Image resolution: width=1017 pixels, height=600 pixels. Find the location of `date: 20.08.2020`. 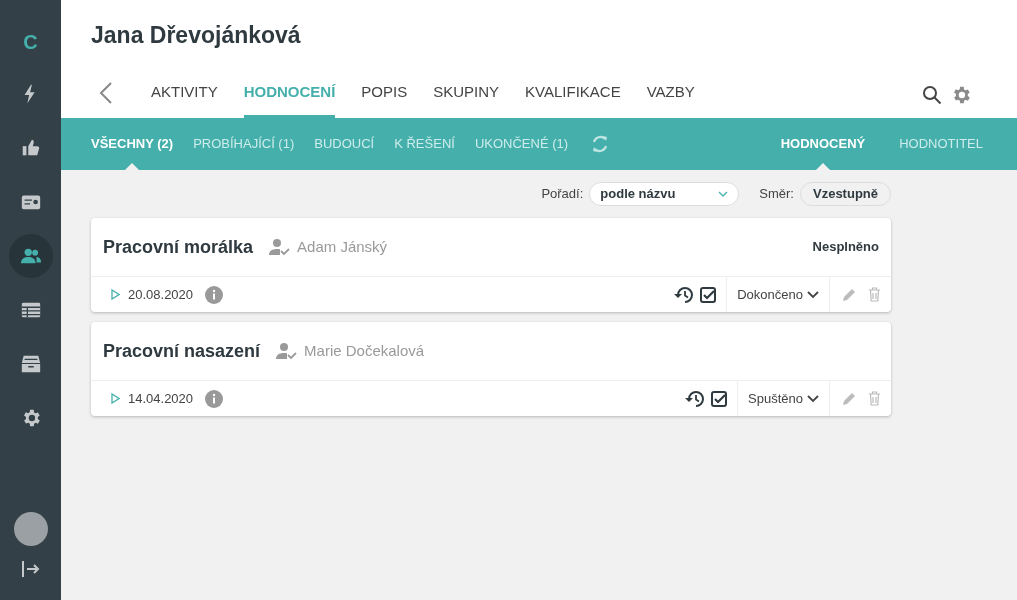

date: 20.08.2020 is located at coordinates (161, 294).